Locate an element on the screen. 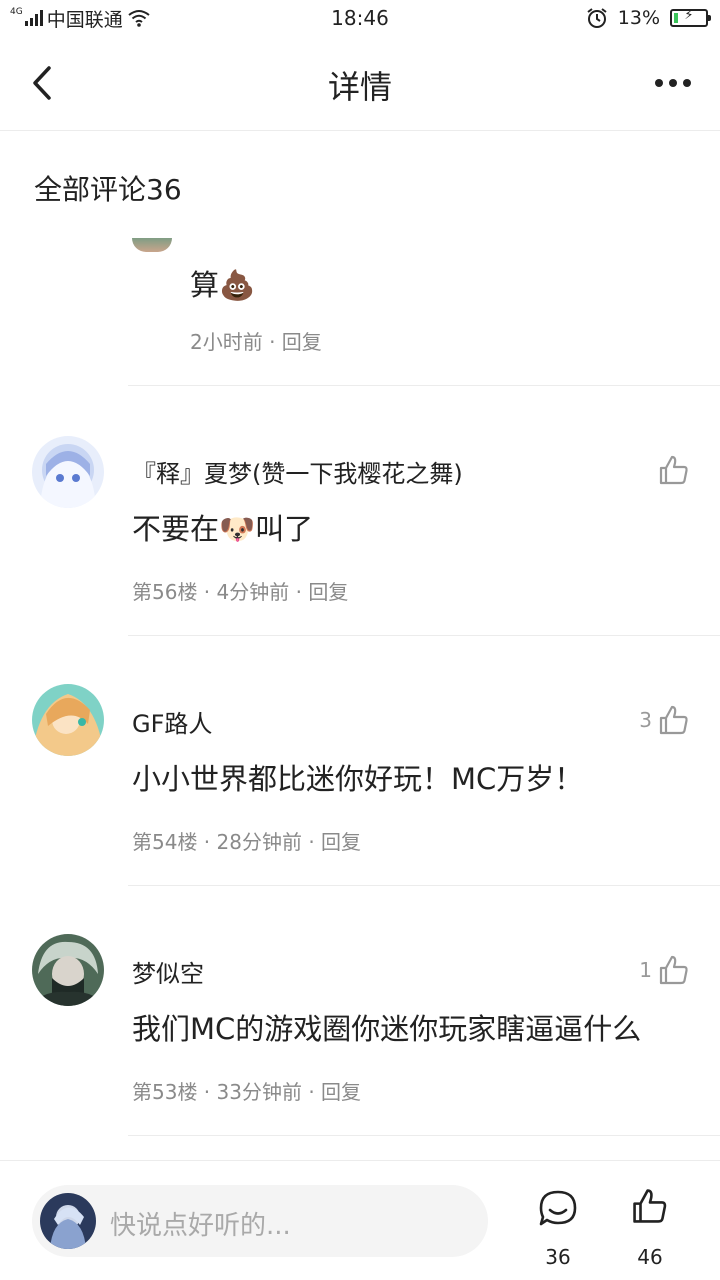 This screenshot has height=1280, width=720. comments-button: 36 is located at coordinates (558, 1228).